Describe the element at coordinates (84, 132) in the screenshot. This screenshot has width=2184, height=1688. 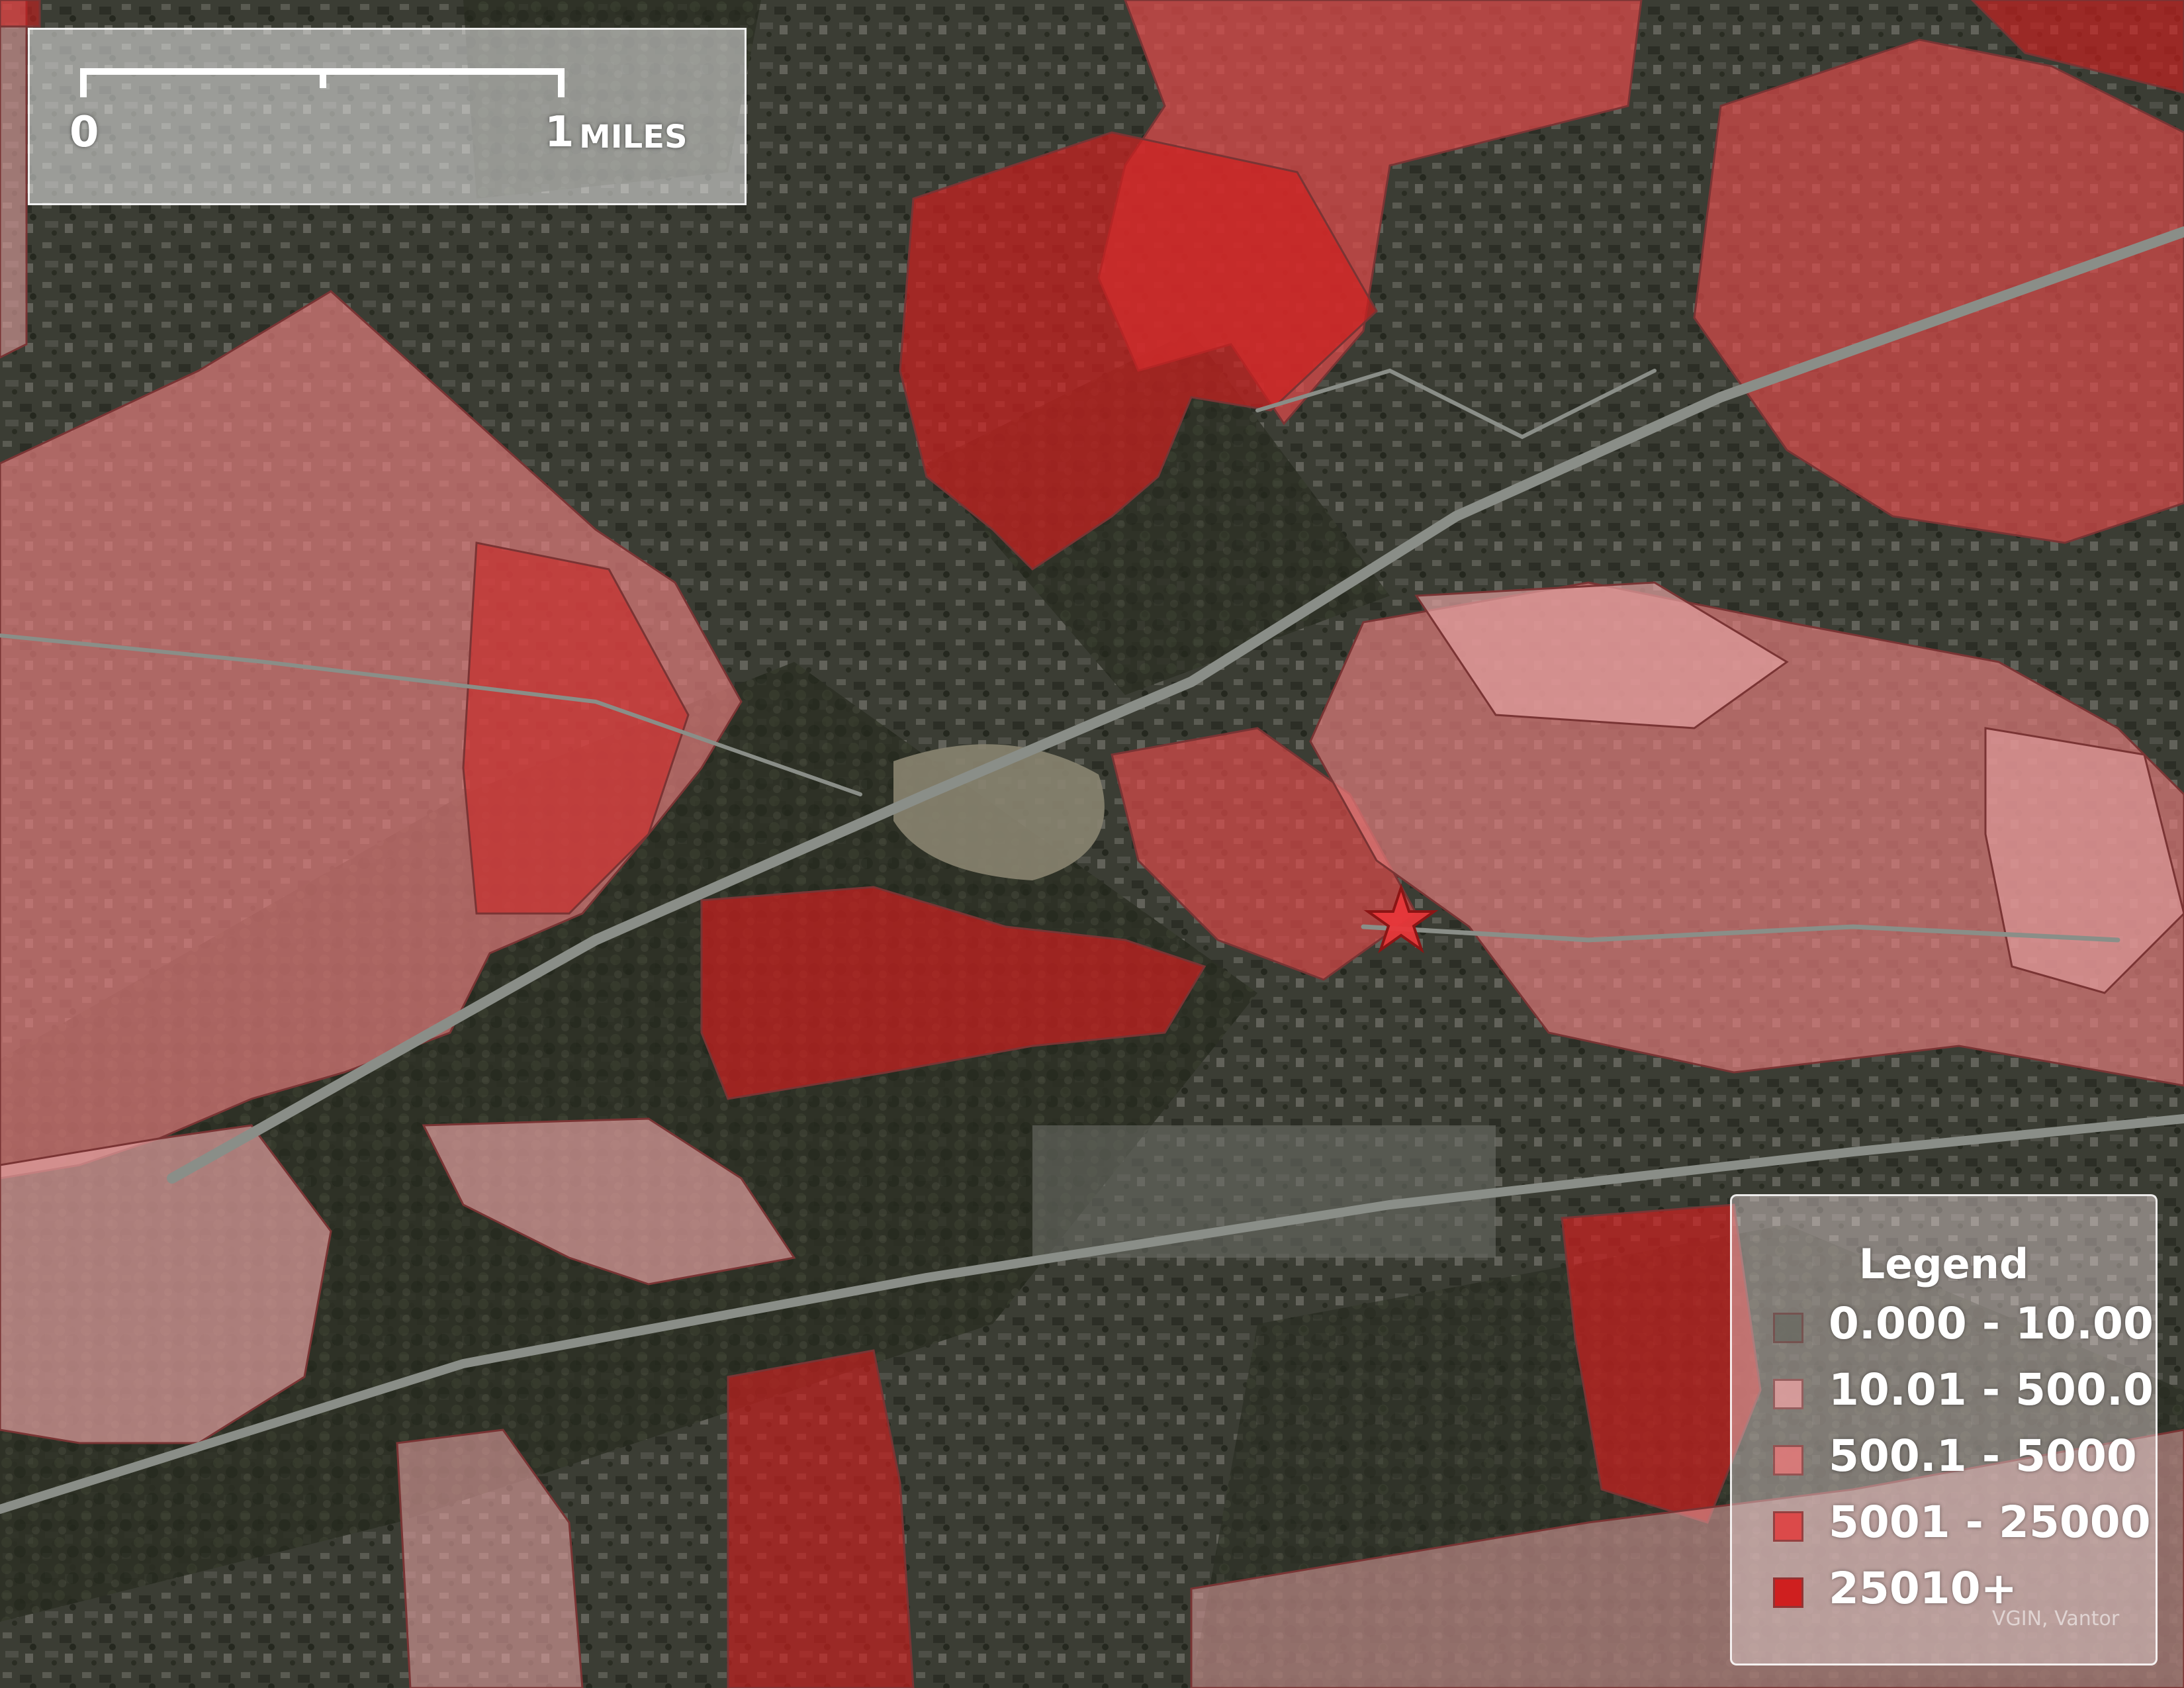
I see `scale-bar-start-label: 0` at that location.